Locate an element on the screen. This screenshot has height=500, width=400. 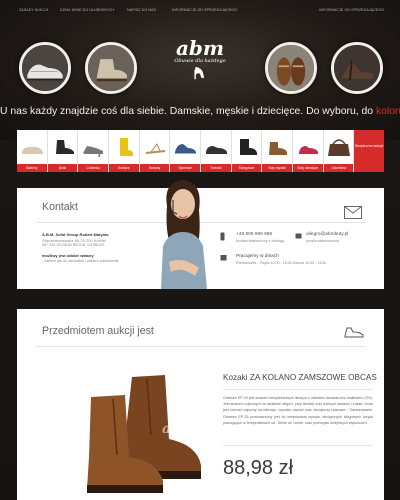
kids-shoe-icon is located at coordinates (309, 150).